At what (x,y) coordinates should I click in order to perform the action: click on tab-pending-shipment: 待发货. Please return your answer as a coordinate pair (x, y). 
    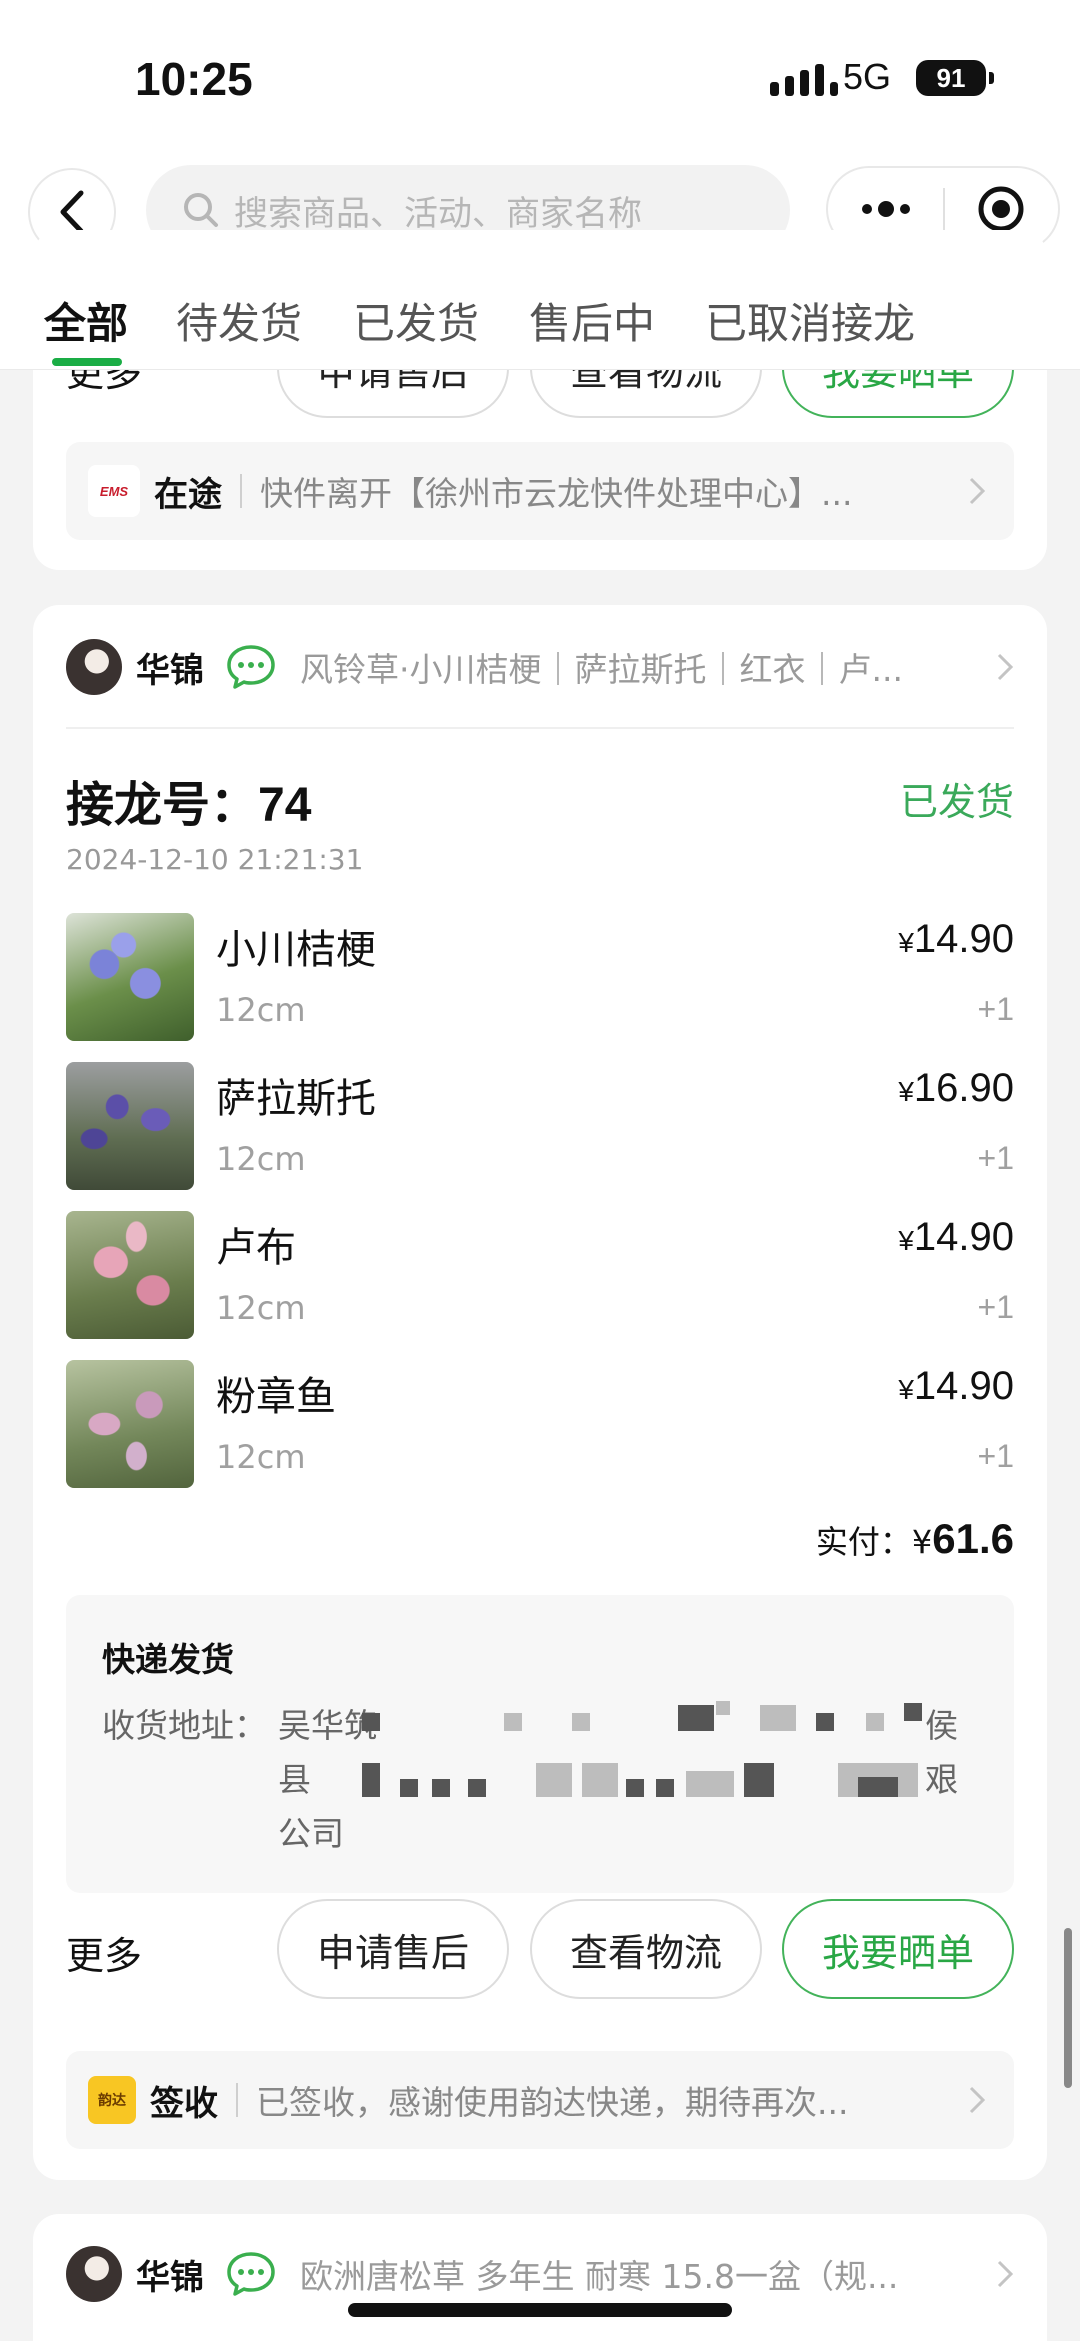
    Looking at the image, I should click on (239, 320).